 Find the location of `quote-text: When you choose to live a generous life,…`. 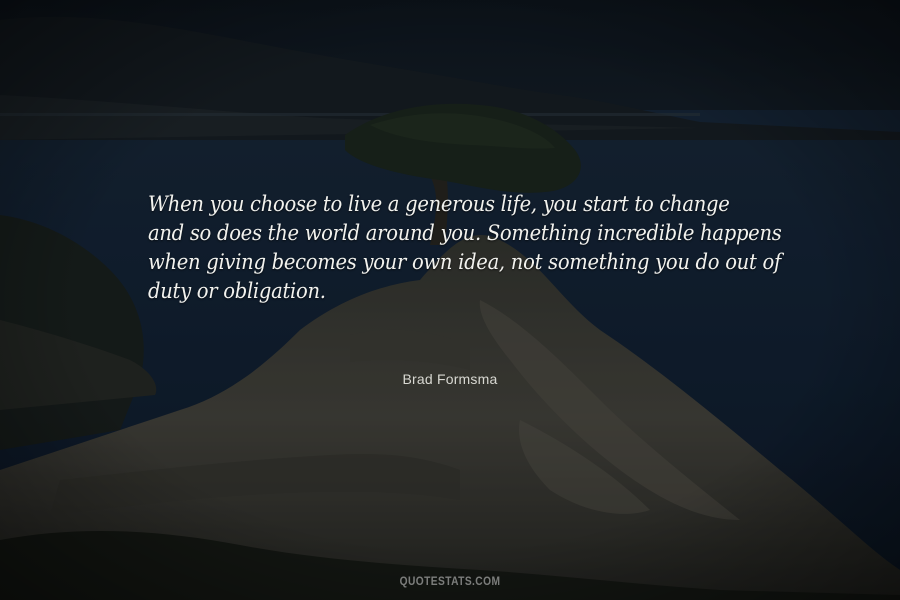

quote-text: When you choose to live a generous life,… is located at coordinates (465, 248).